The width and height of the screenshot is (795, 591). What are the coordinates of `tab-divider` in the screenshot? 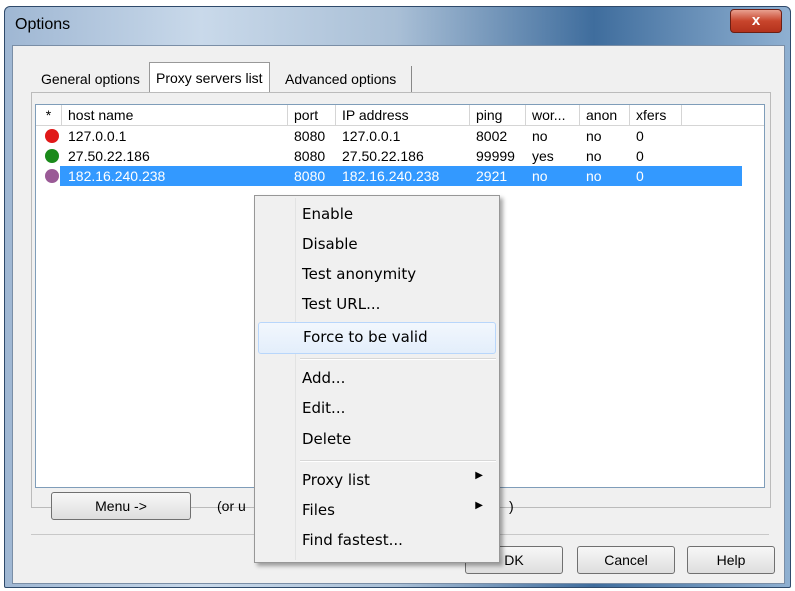 It's located at (411, 79).